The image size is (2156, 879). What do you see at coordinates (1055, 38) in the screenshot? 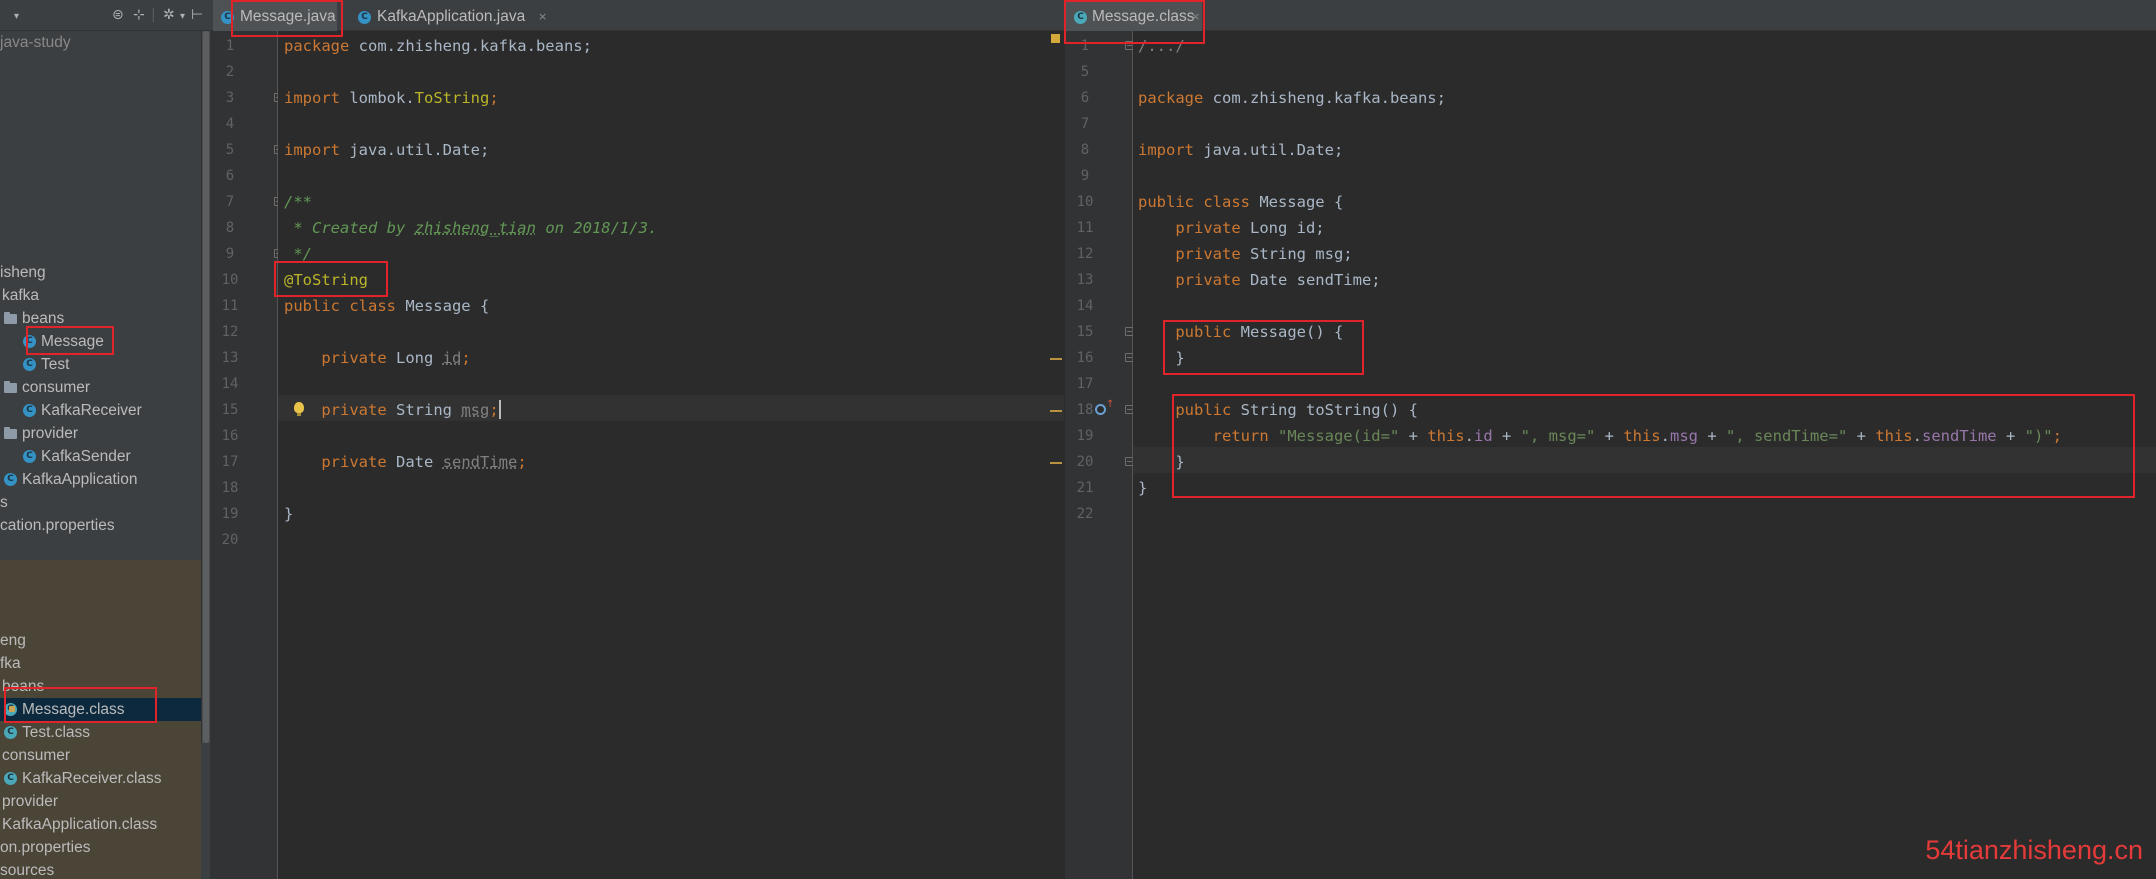
I see `inspection-warning-icon` at bounding box center [1055, 38].